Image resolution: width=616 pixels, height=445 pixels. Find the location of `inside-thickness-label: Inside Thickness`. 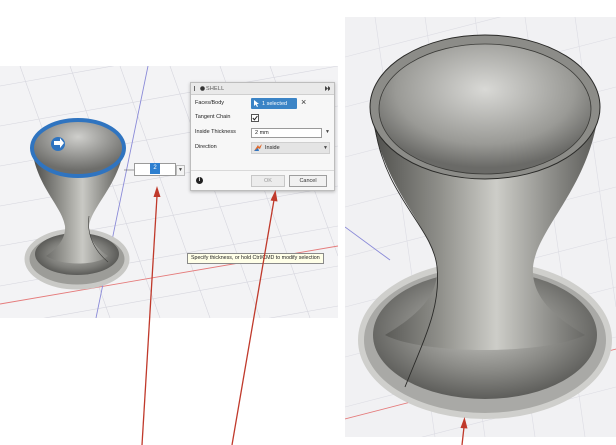

inside-thickness-label: Inside Thickness is located at coordinates (215, 132).